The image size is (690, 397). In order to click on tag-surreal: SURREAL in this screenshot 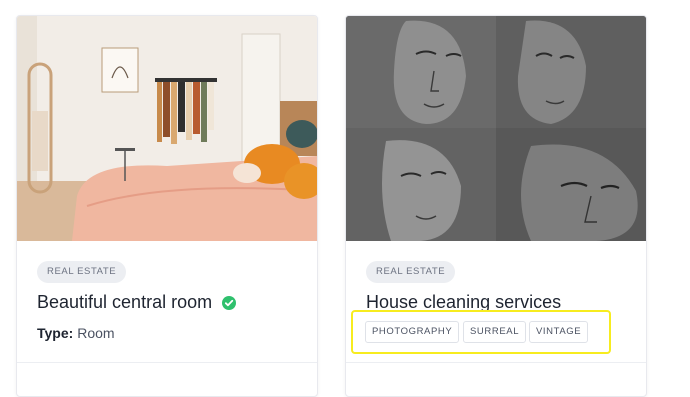, I will do `click(495, 332)`.